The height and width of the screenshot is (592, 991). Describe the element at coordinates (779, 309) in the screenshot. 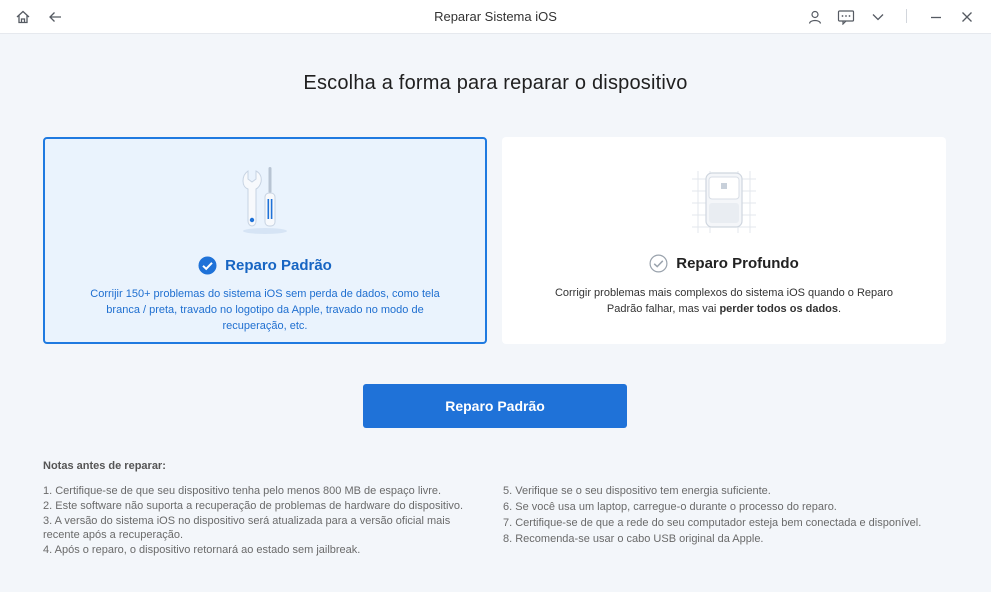

I see `deep-repair-desc-bold: perder todos os dados` at that location.